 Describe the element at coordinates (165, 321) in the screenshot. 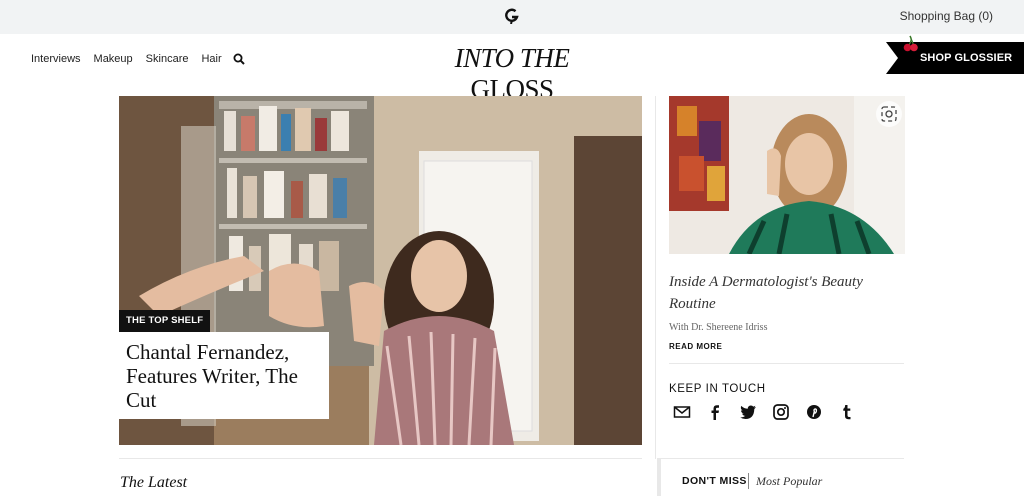

I see `hero-category-tag: THE TOP SHELF` at that location.